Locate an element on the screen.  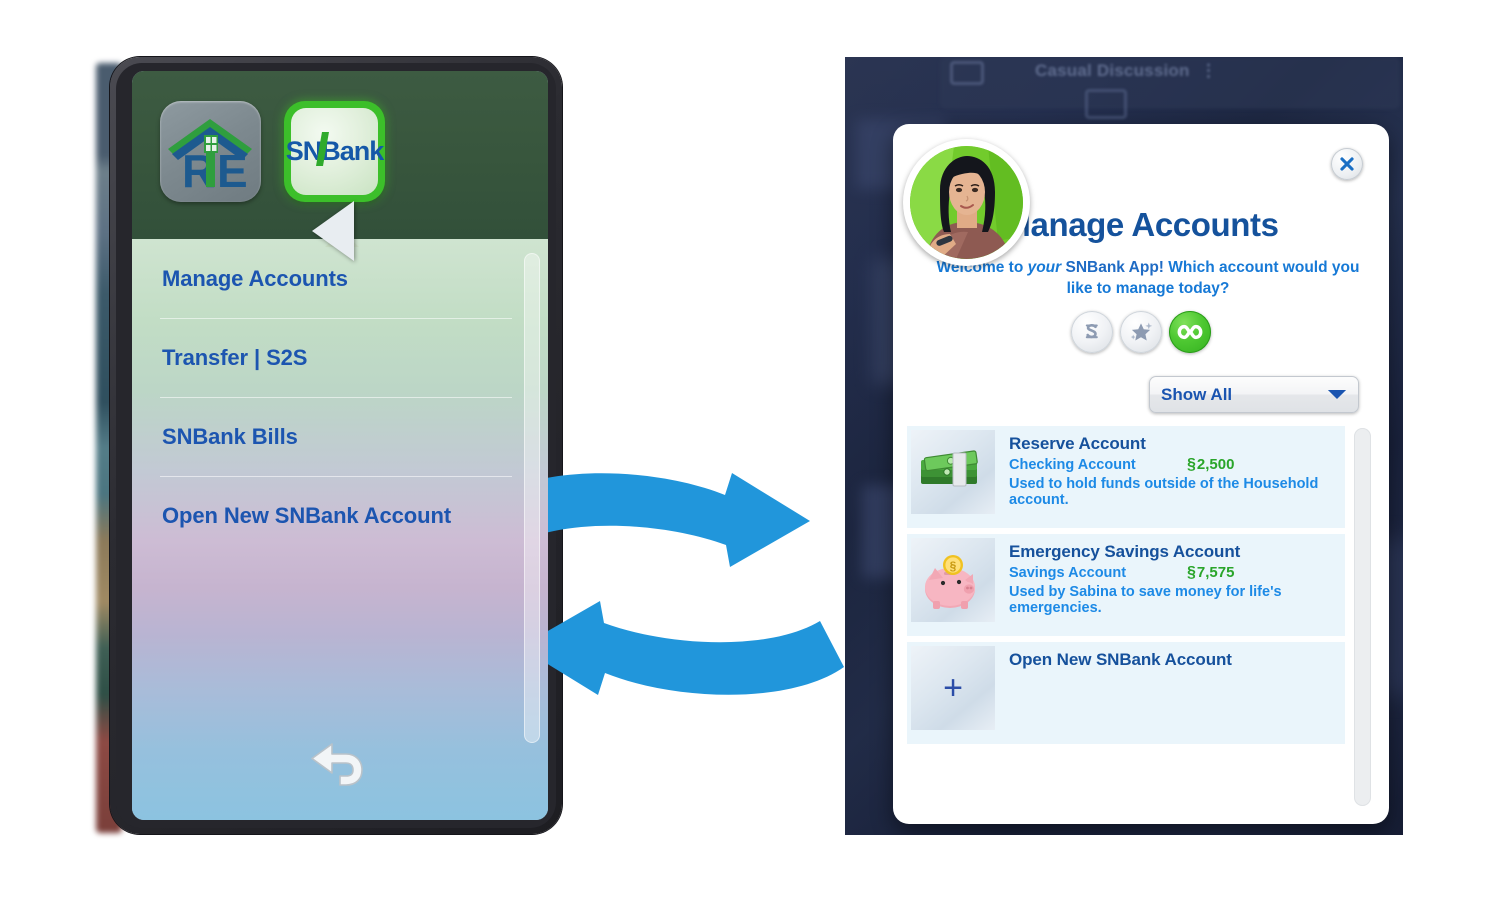
plus-icon: + is located at coordinates (953, 688).